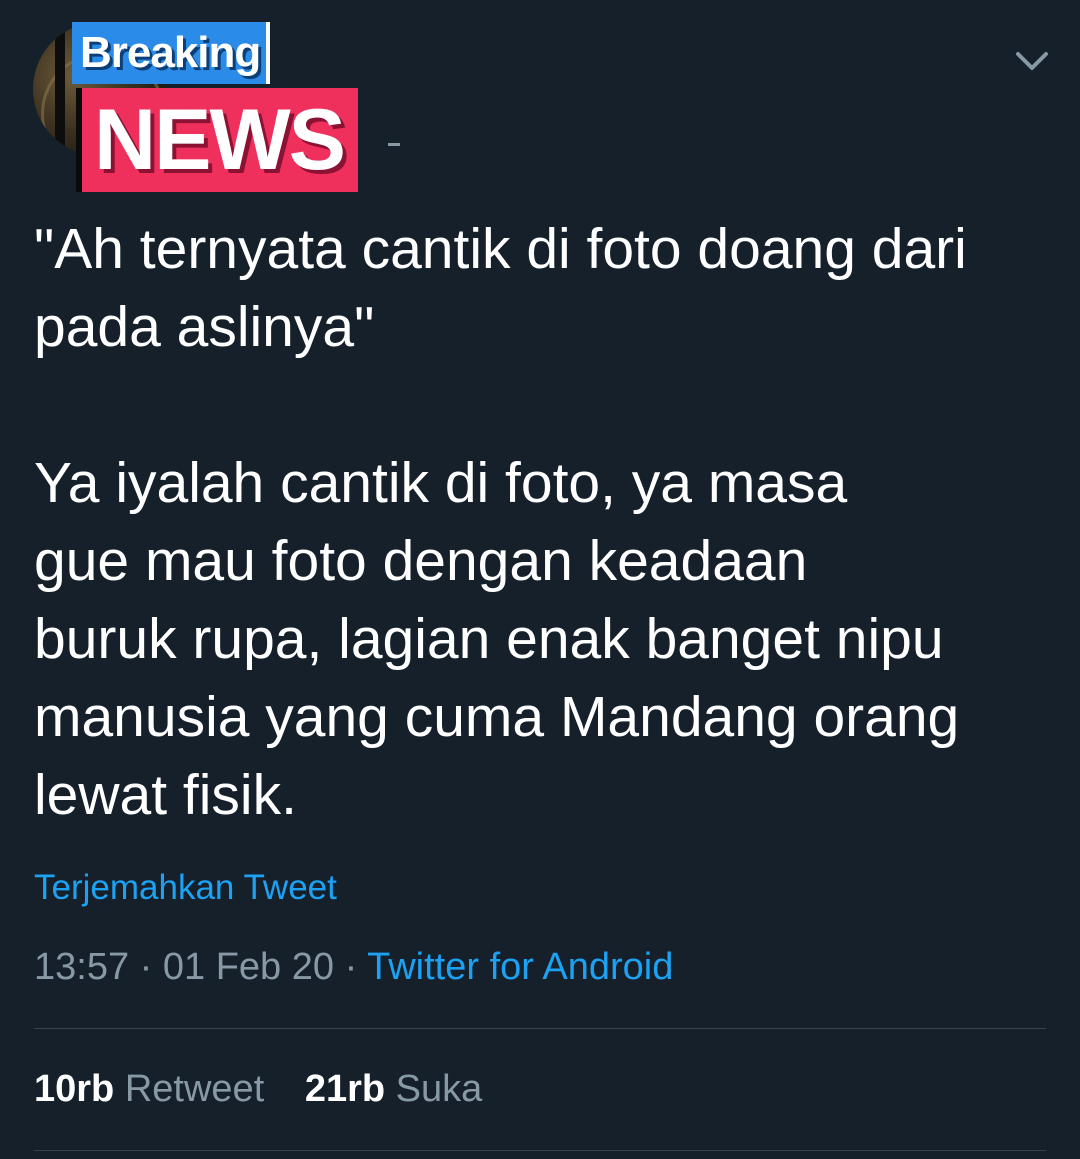 The height and width of the screenshot is (1159, 1080). Describe the element at coordinates (439, 1089) in the screenshot. I see `likes-label: Suka` at that location.